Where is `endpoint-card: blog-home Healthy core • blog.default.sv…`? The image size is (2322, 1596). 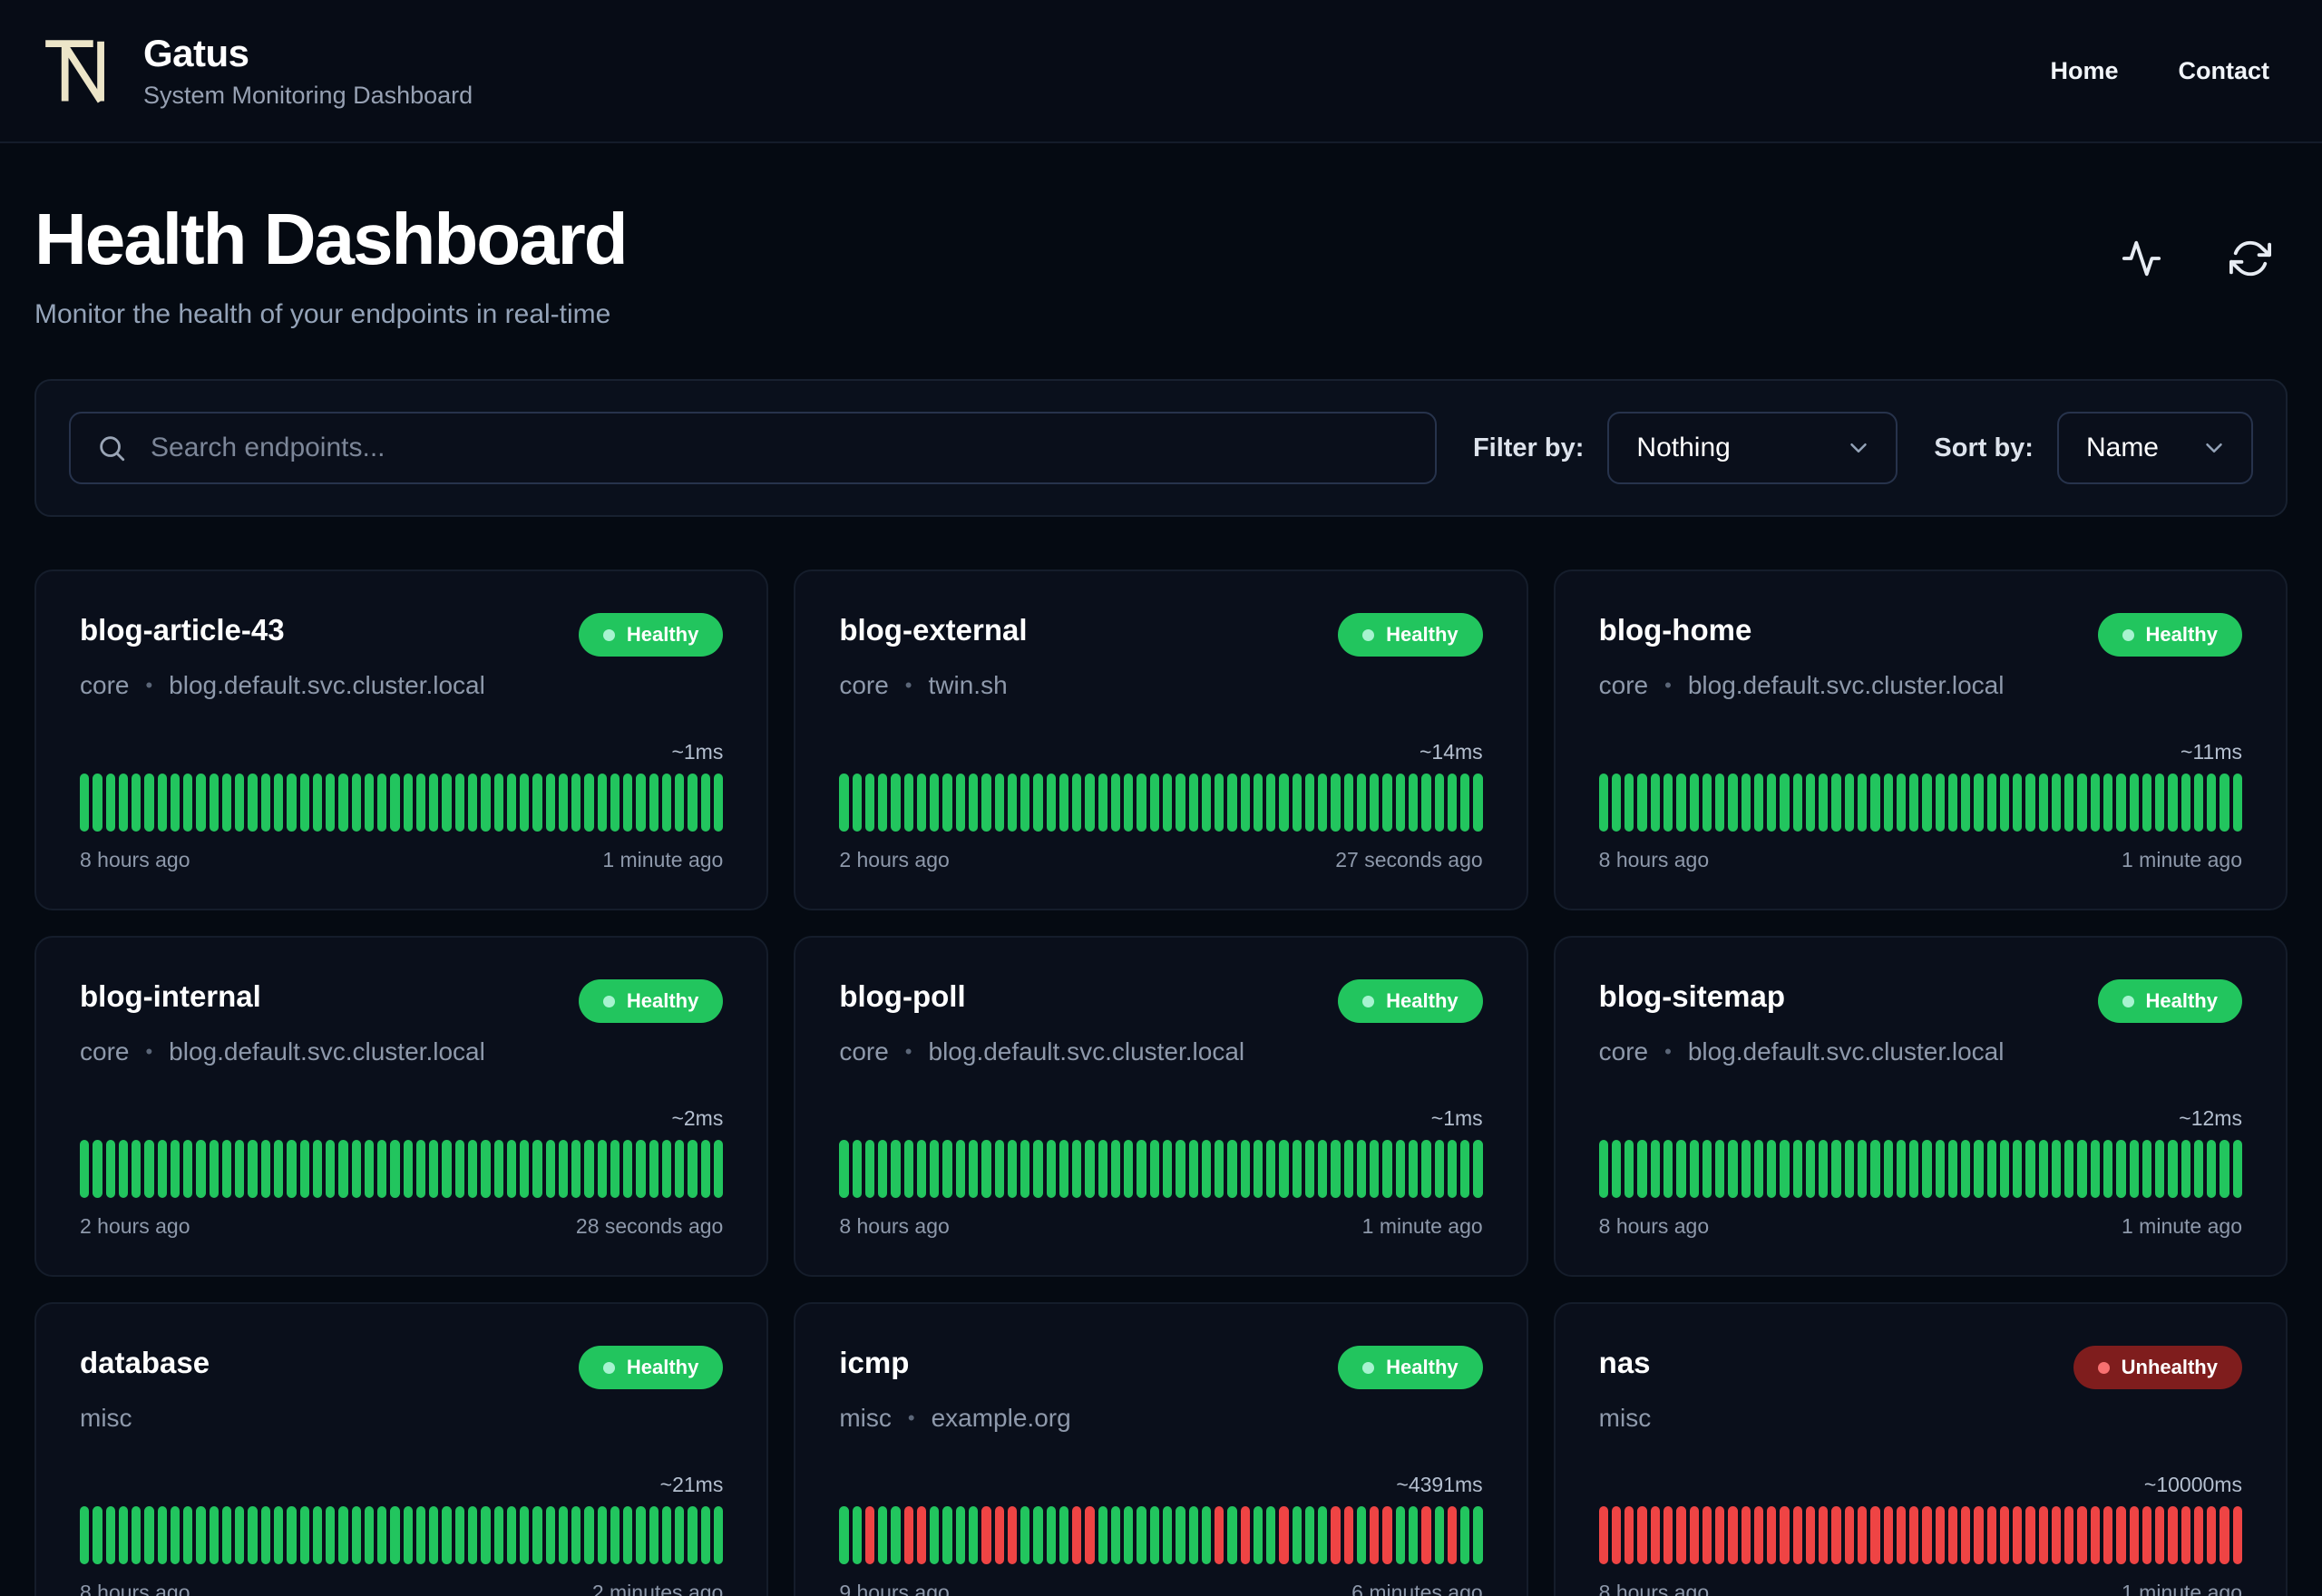
endpoint-card: blog-home Healthy core • blog.default.sv… is located at coordinates (1921, 739).